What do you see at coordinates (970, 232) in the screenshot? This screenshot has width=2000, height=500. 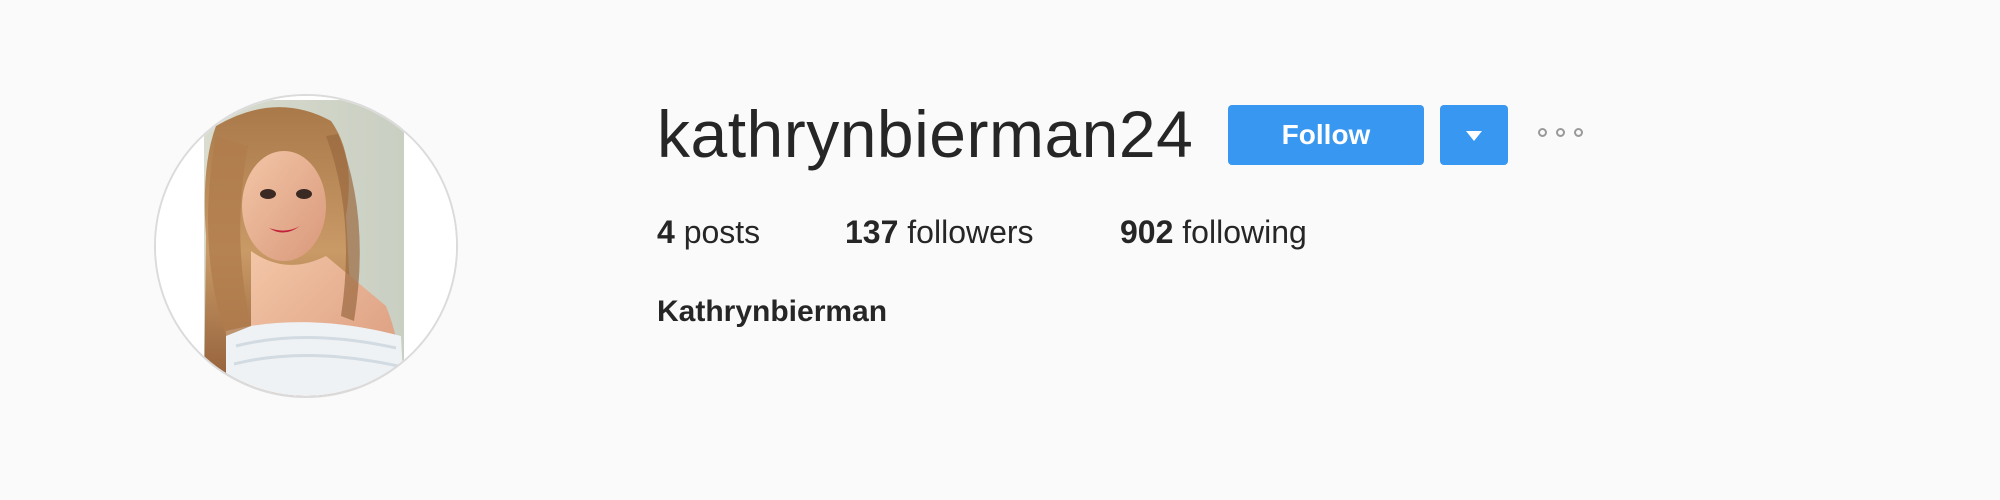 I see `followers-label: followers` at bounding box center [970, 232].